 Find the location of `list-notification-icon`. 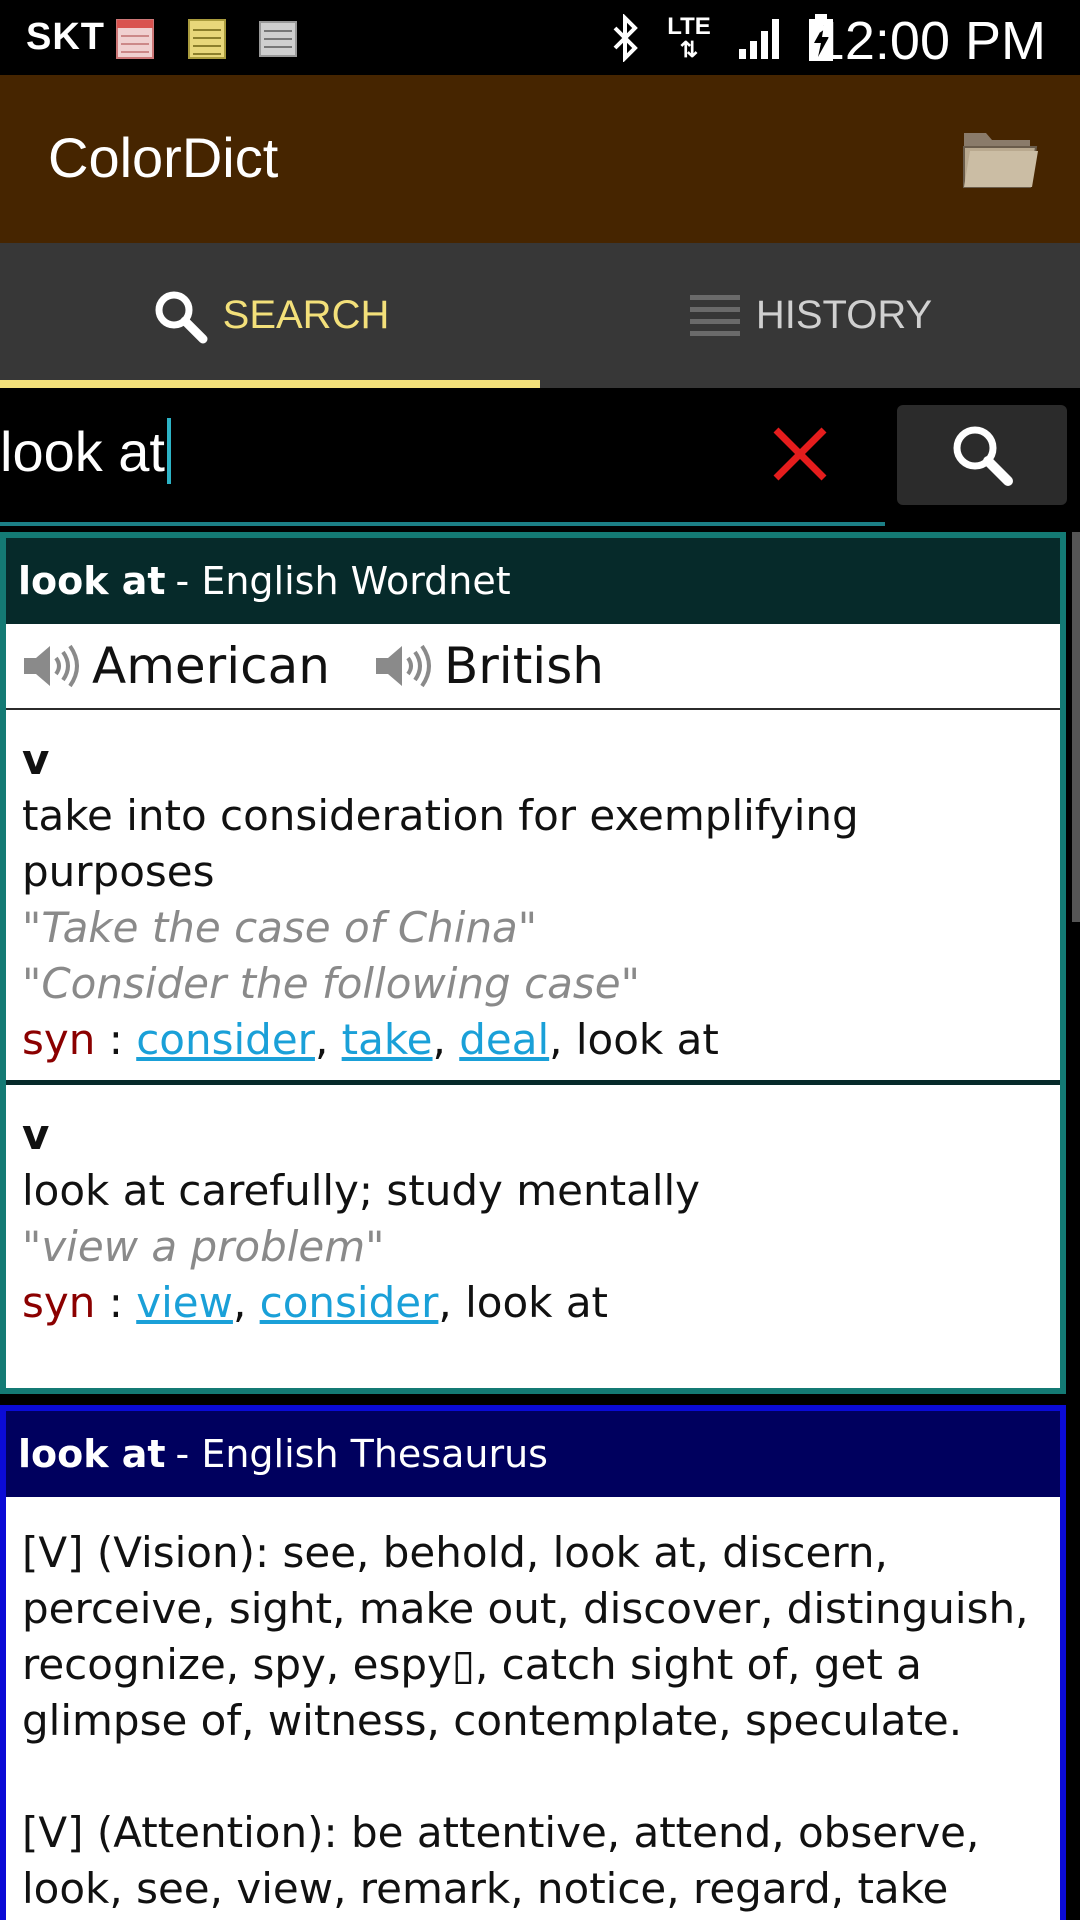

list-notification-icon is located at coordinates (278, 39).